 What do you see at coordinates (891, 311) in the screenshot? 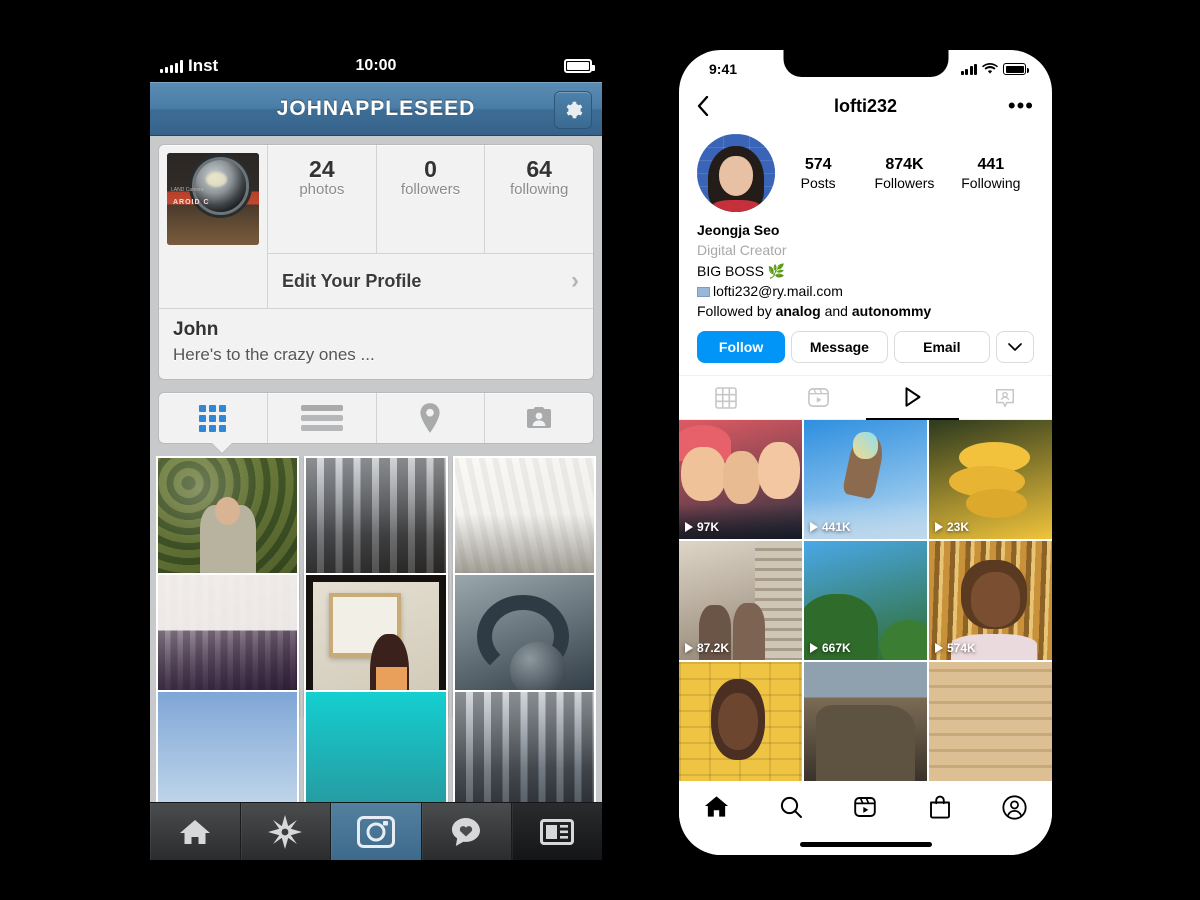
I see `mutual-2: autonommy` at bounding box center [891, 311].